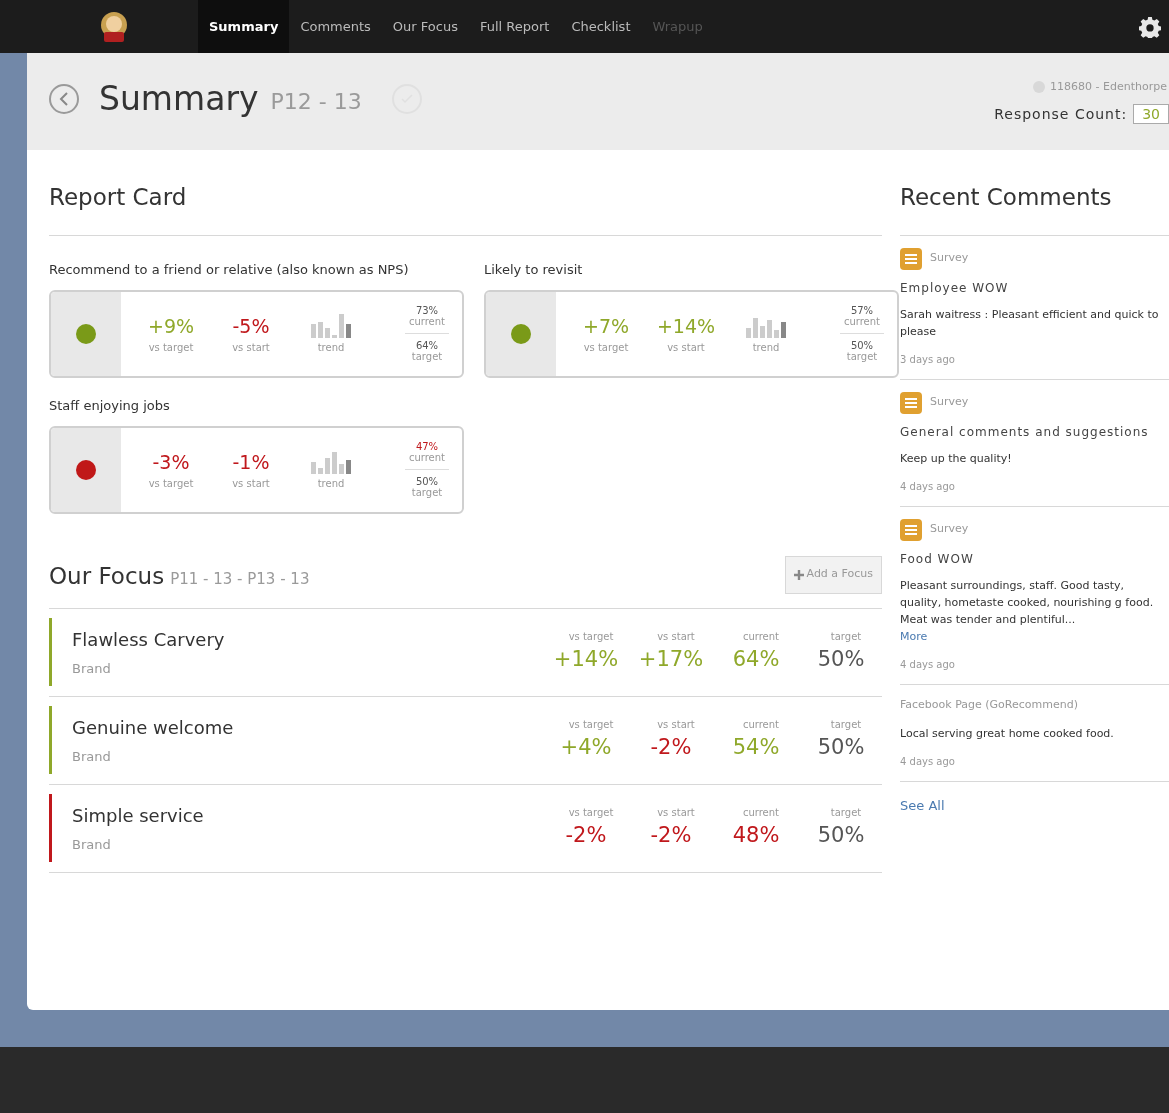 The image size is (1169, 1113). I want to click on trend-sparkline, so click(331, 325).